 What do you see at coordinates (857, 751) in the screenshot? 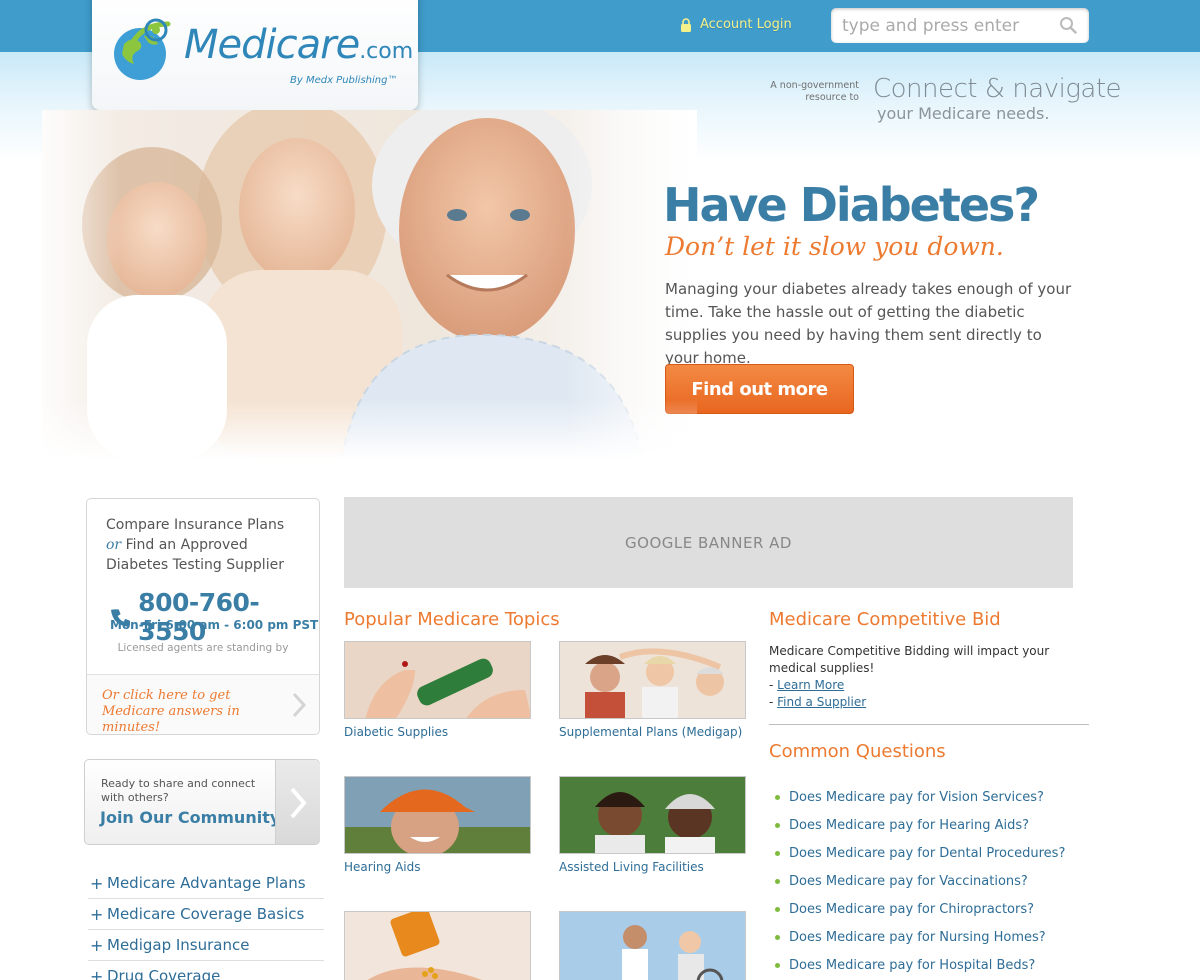
I see `common-questions-title: Common Questions` at bounding box center [857, 751].